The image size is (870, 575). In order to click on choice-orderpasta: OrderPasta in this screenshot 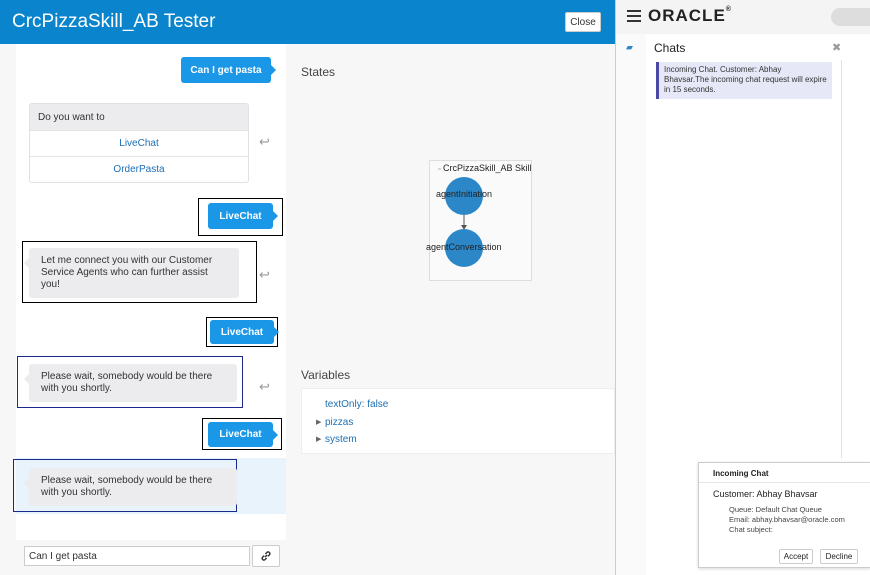, I will do `click(139, 169)`.